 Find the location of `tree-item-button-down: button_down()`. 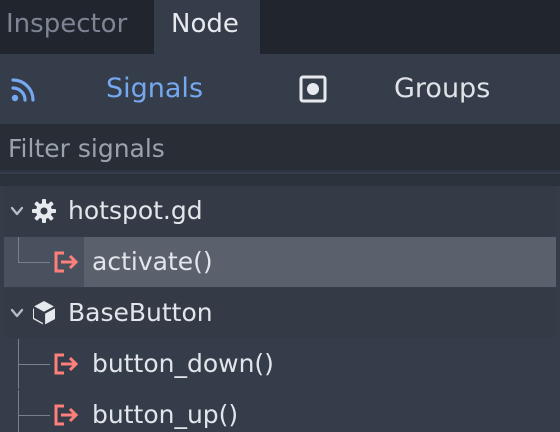

tree-item-button-down: button_down() is located at coordinates (280, 364).